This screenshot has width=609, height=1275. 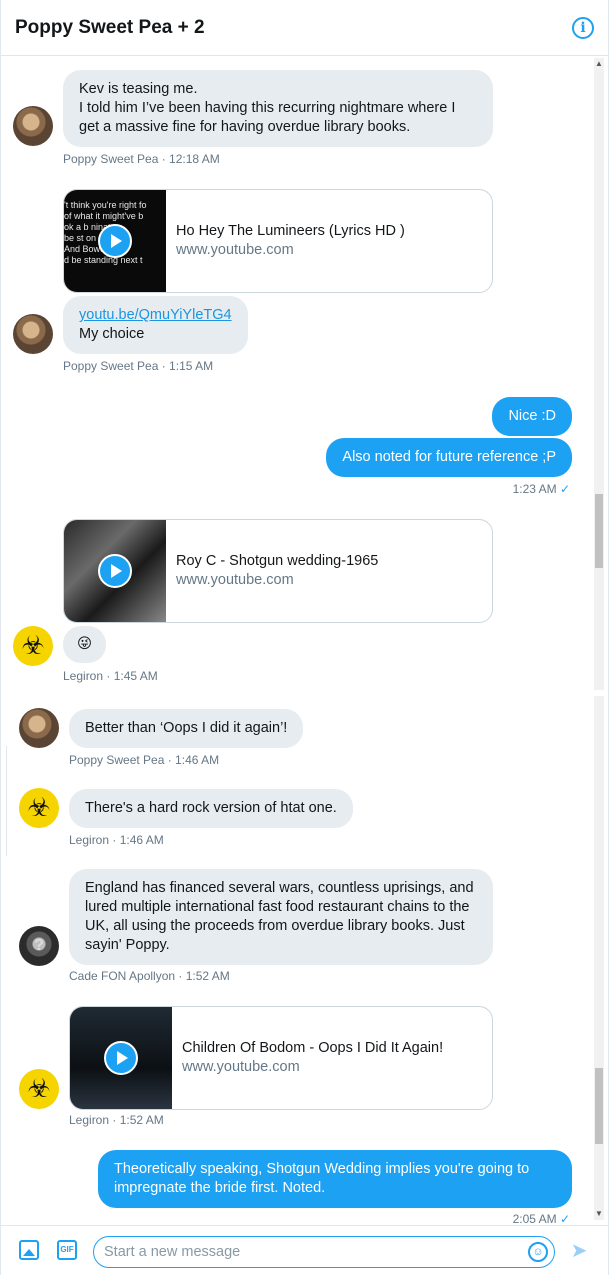 What do you see at coordinates (599, 1214) in the screenshot?
I see `scroll-down-arrow-icon: ▼` at bounding box center [599, 1214].